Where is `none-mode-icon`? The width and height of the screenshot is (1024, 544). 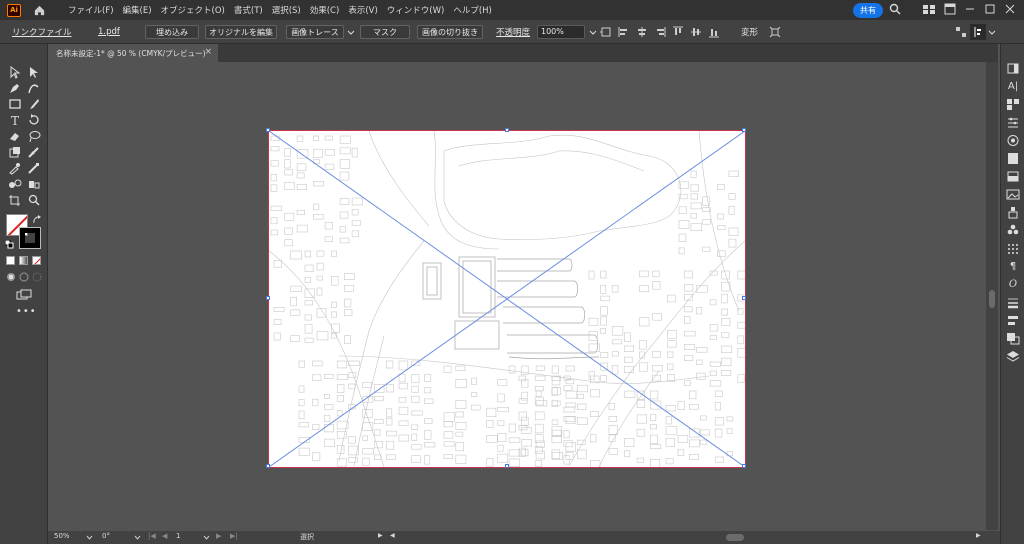 none-mode-icon is located at coordinates (36, 260).